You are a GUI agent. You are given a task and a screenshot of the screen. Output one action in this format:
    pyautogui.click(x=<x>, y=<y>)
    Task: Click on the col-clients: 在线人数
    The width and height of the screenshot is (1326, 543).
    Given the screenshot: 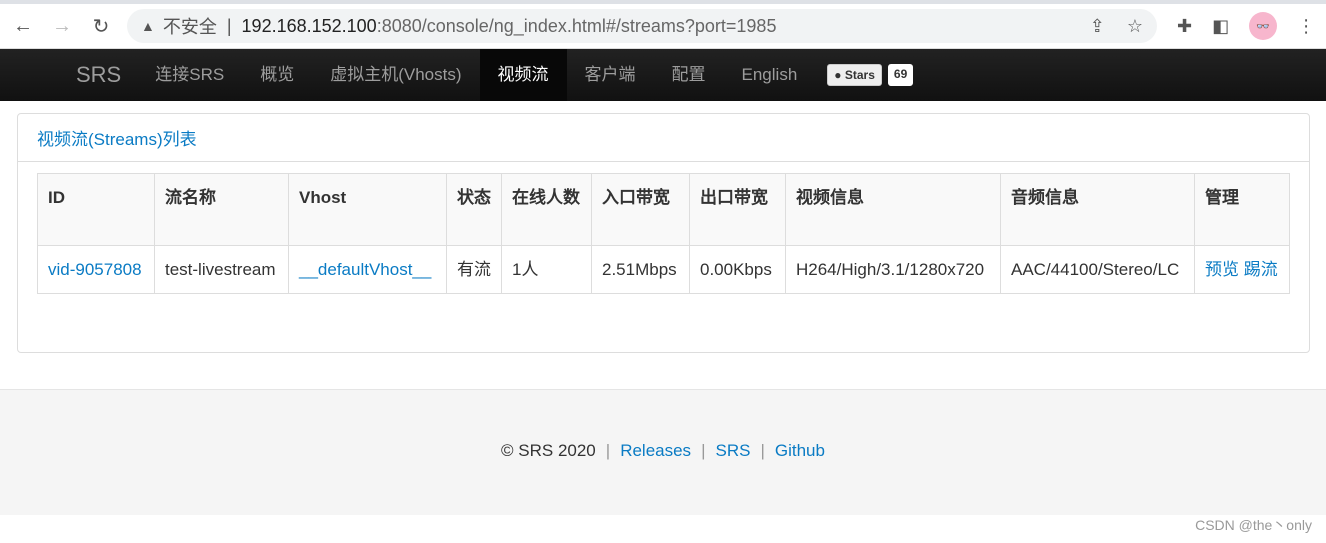 What is the action you would take?
    pyautogui.click(x=546, y=209)
    